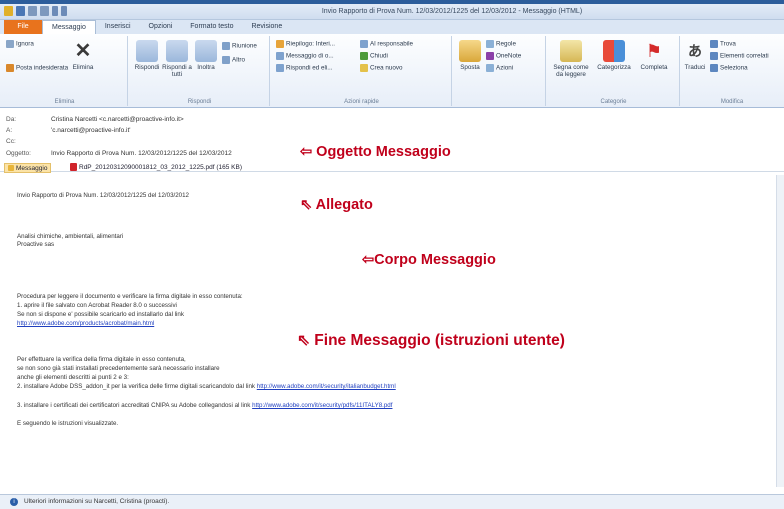  I want to click on related-button: Elementi correlati, so click(739, 56).